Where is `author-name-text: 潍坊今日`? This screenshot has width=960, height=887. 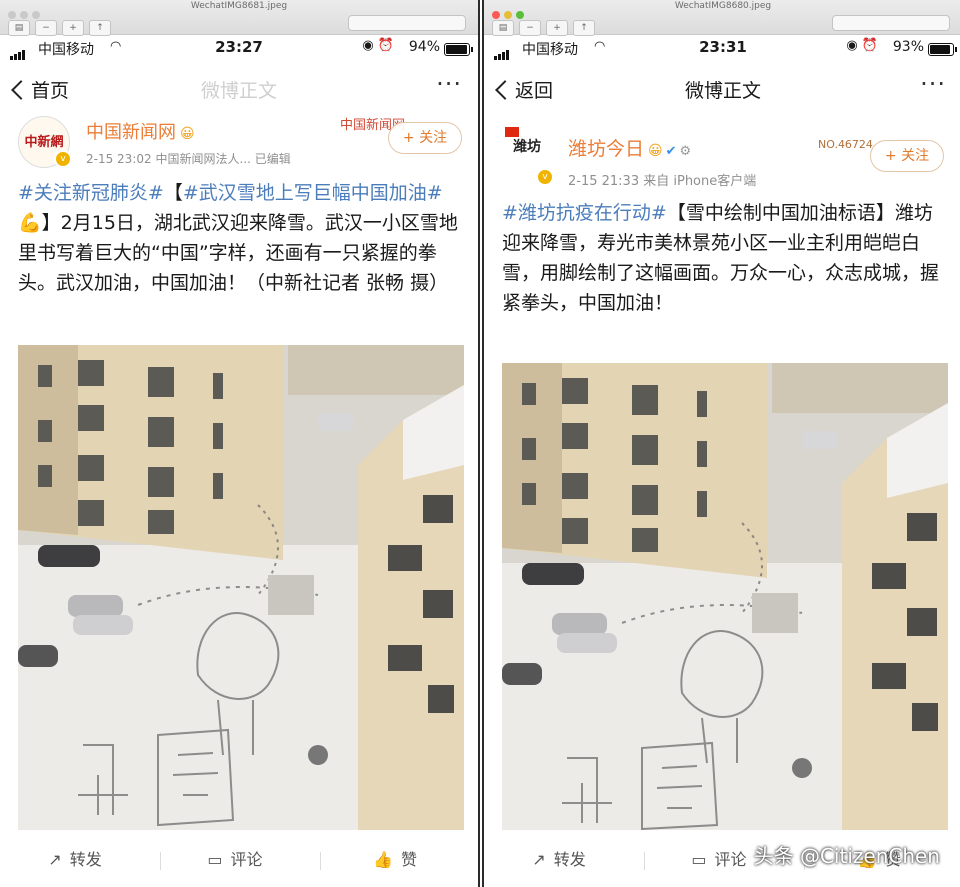
author-name-text: 潍坊今日 is located at coordinates (606, 149).